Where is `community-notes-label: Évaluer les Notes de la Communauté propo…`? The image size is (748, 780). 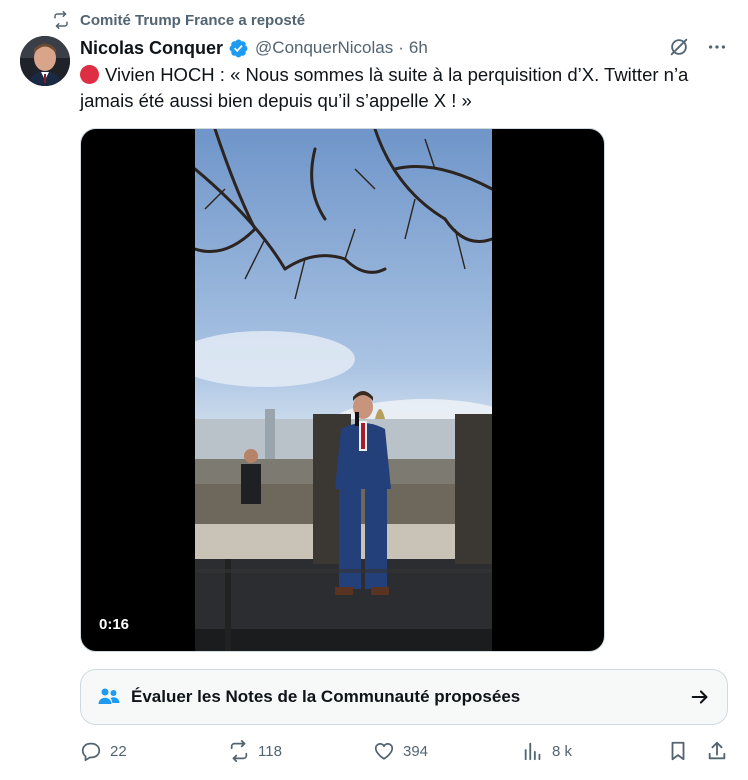 community-notes-label: Évaluer les Notes de la Communauté propo… is located at coordinates (326, 696).